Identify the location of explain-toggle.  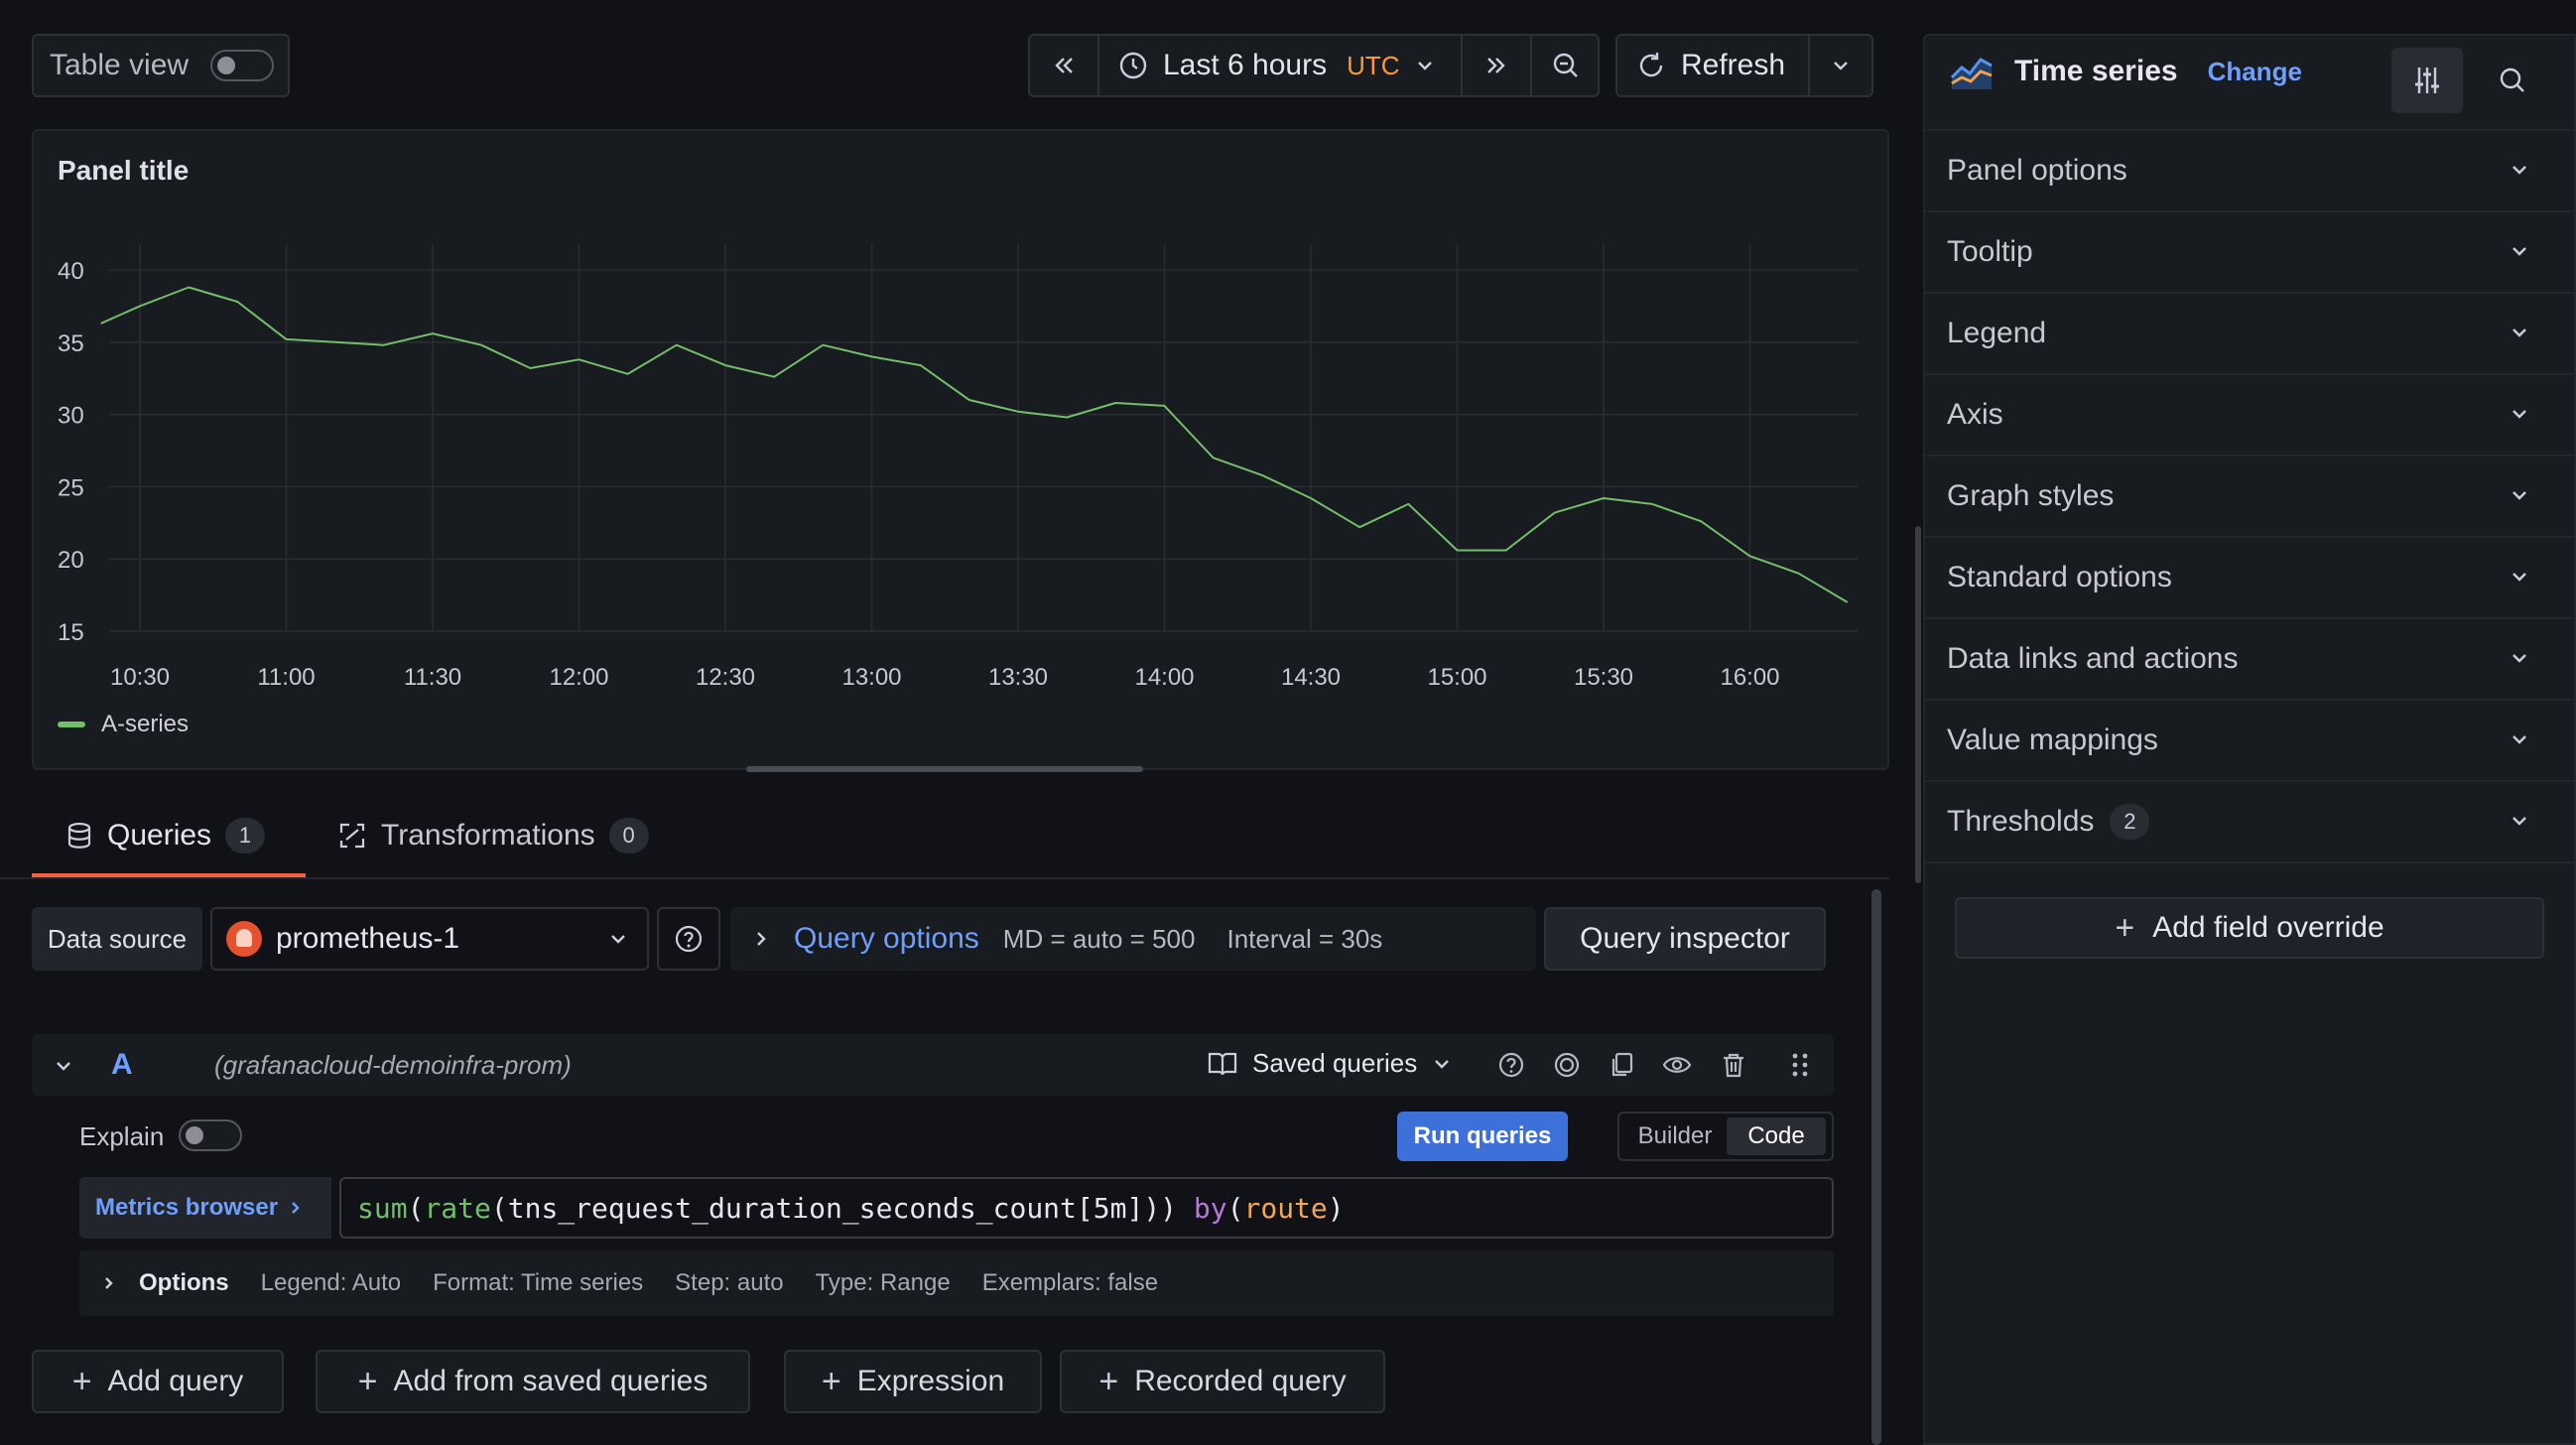
(211, 1135).